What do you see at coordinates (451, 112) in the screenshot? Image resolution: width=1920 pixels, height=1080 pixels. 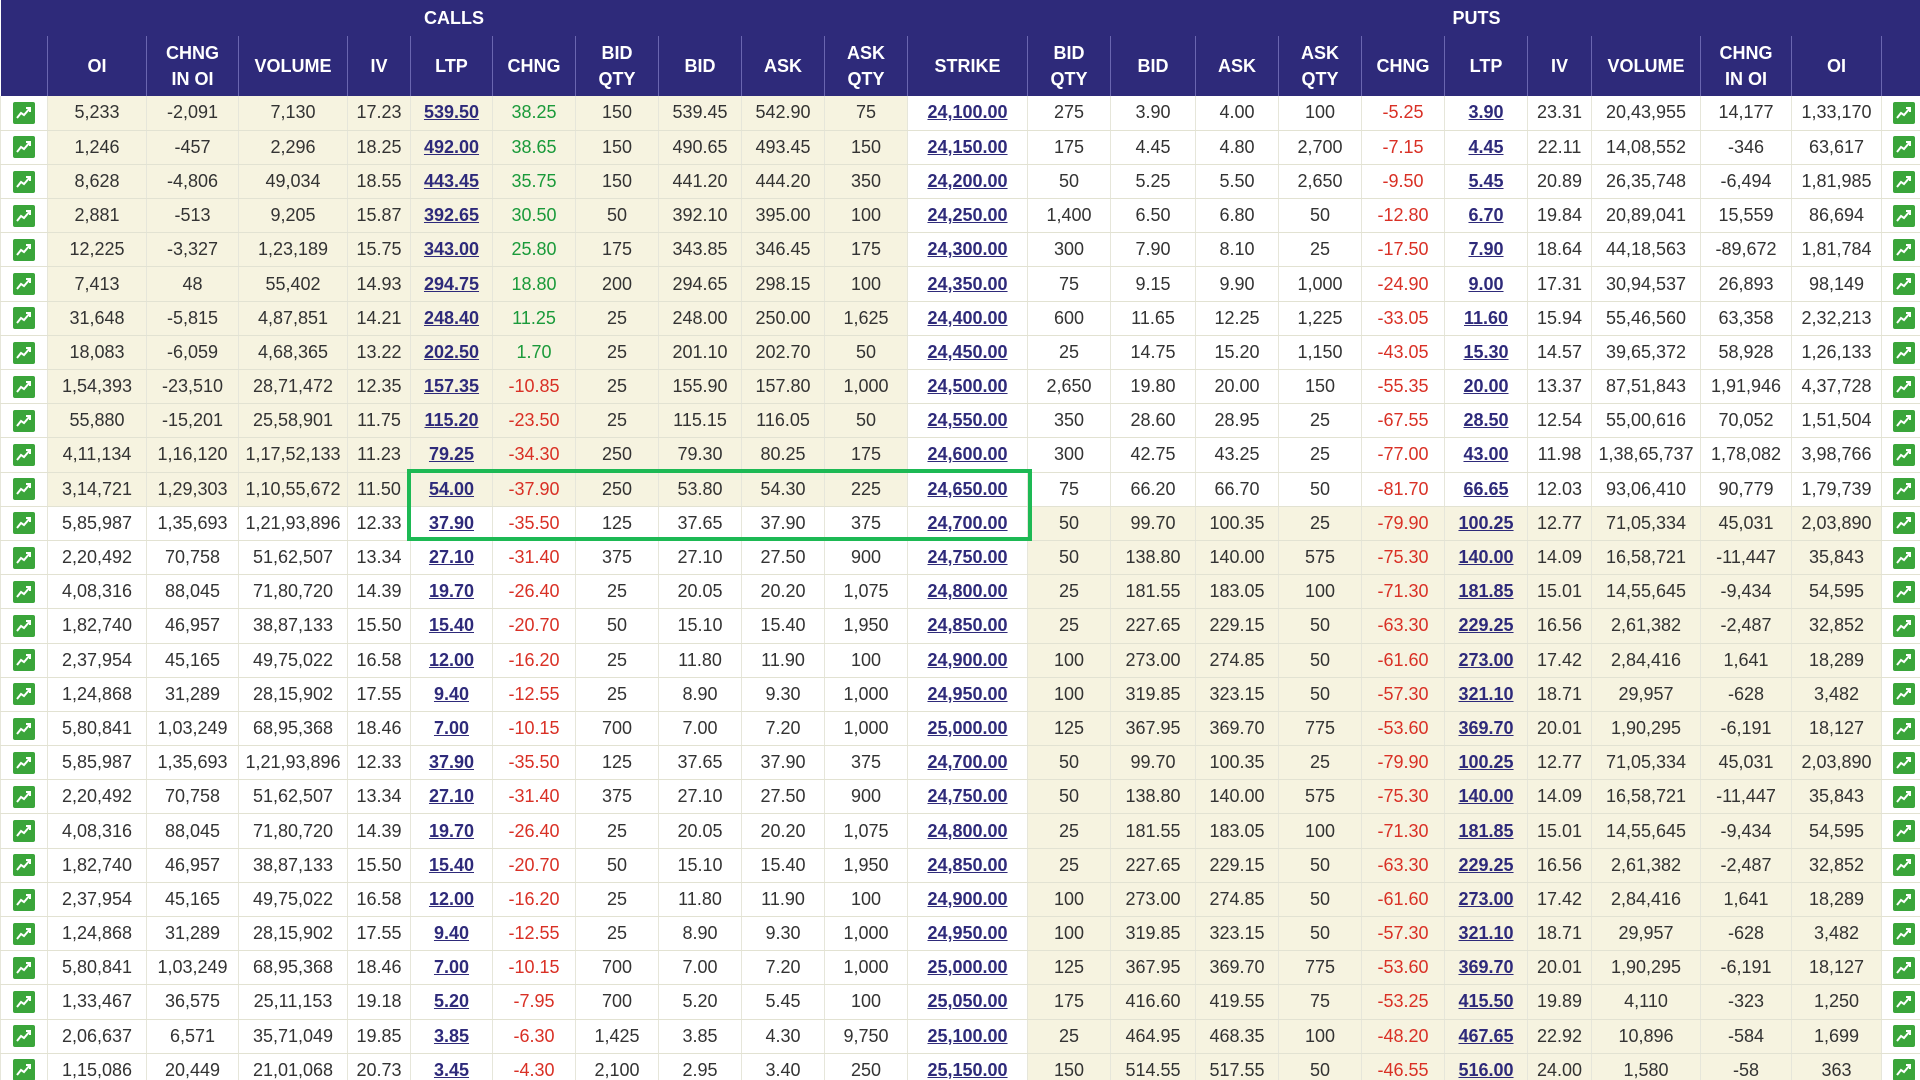 I see `calls-ltp-link: 539.50` at bounding box center [451, 112].